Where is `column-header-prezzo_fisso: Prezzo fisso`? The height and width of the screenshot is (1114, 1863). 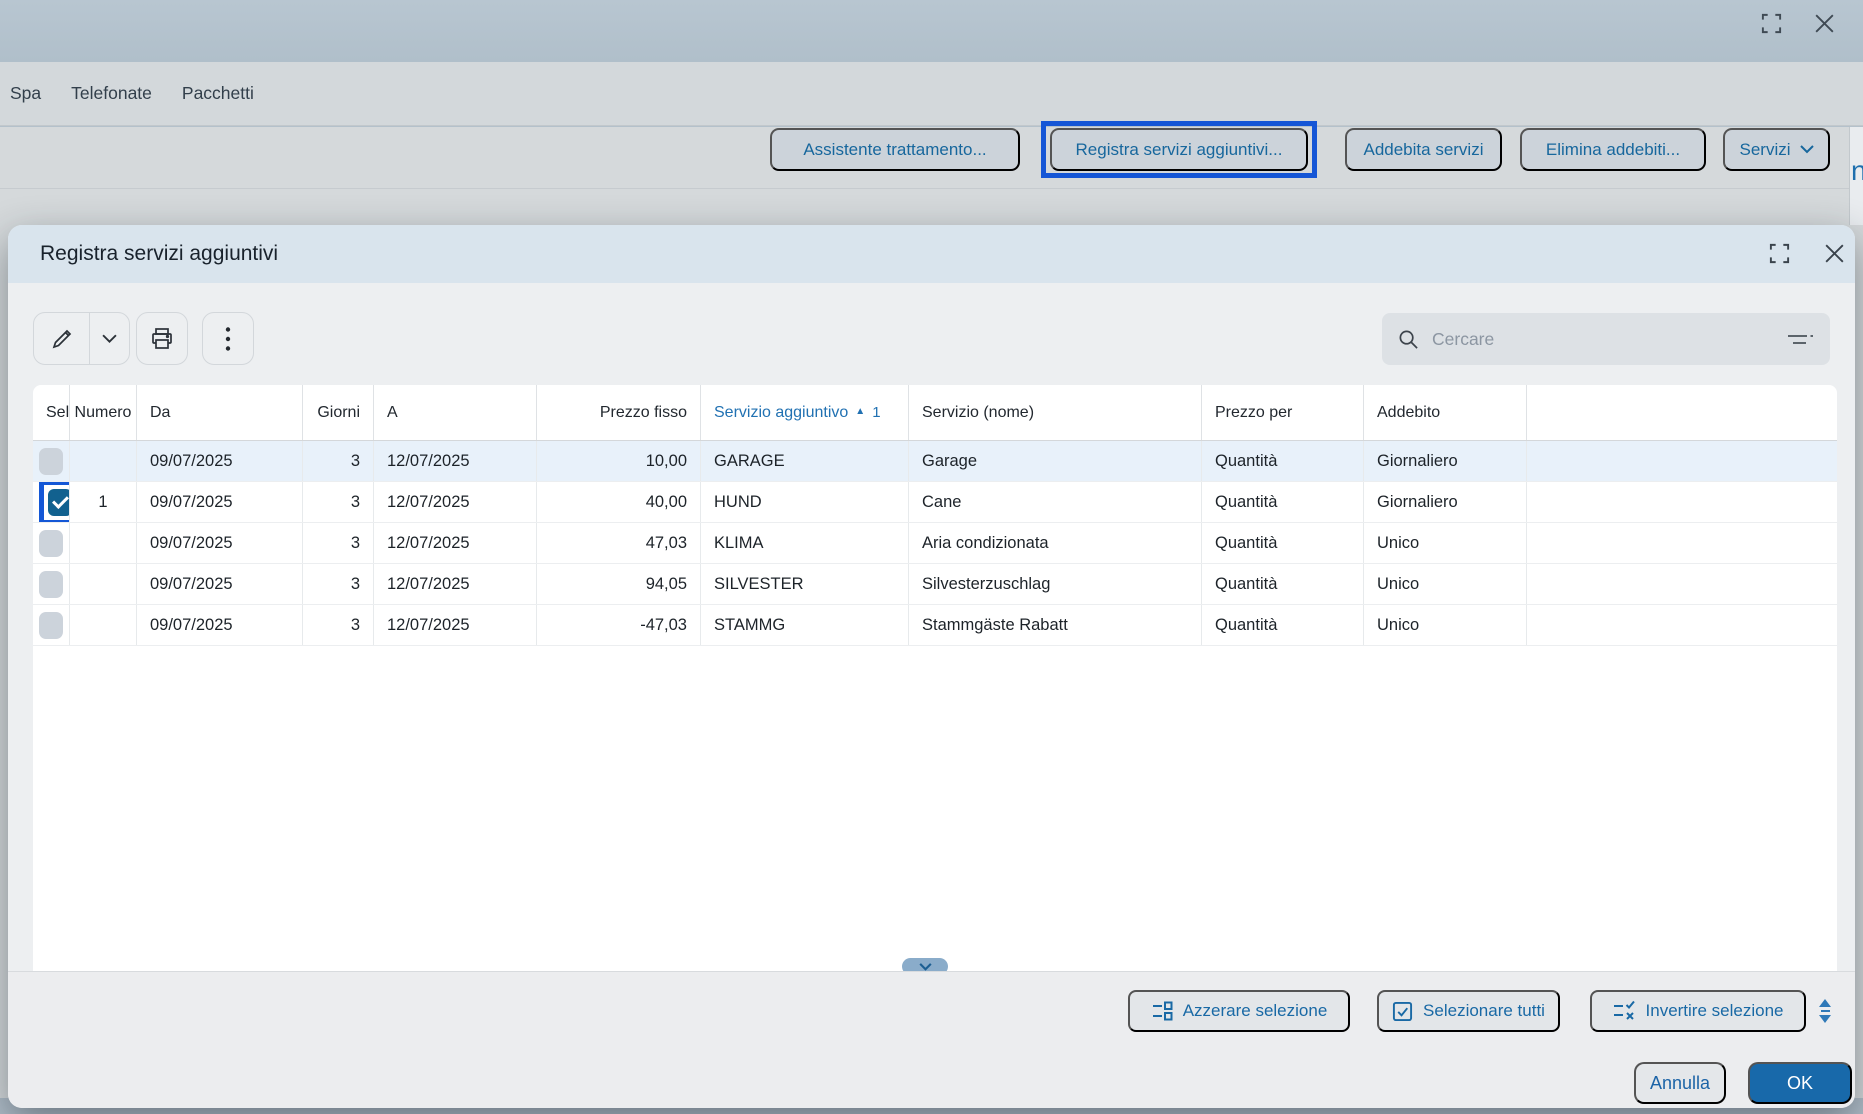 column-header-prezzo_fisso: Prezzo fisso is located at coordinates (619, 412).